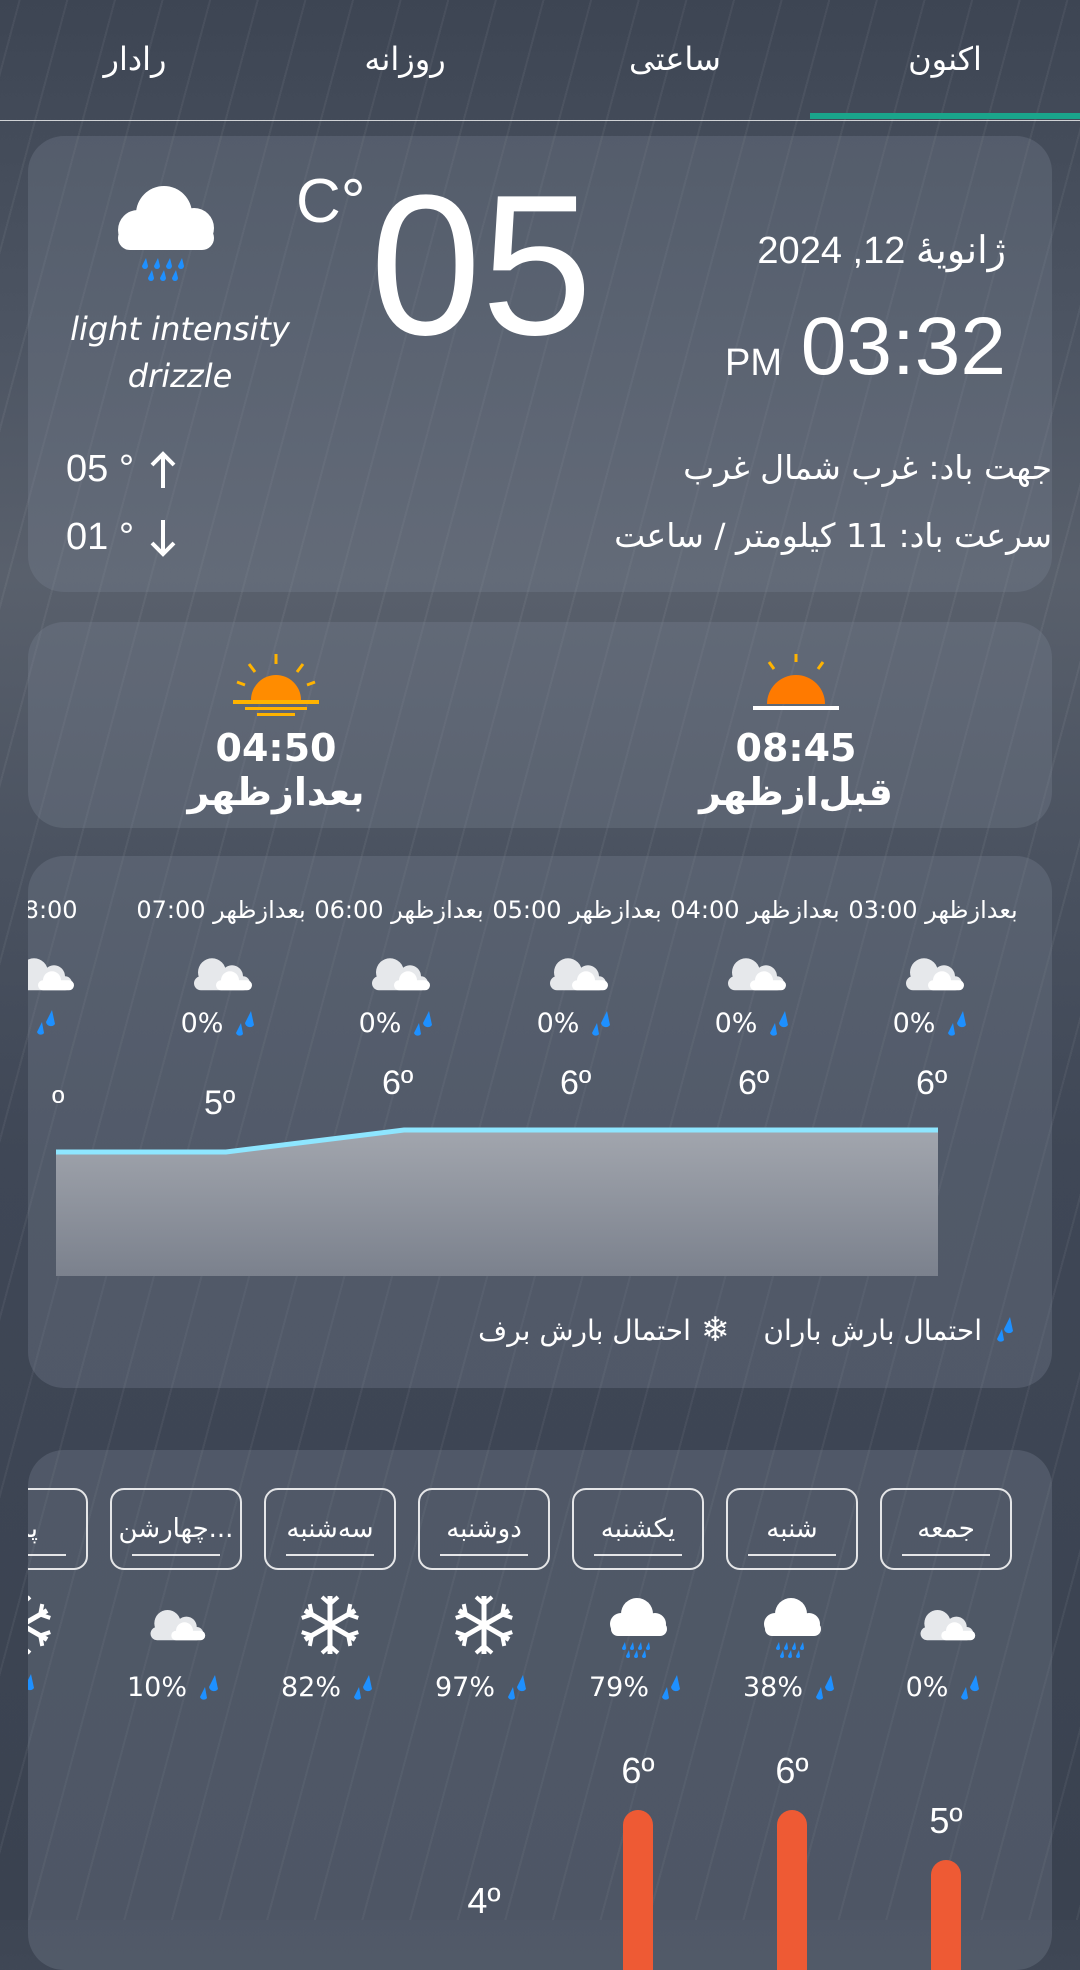 This screenshot has height=1970, width=1080. I want to click on daily-column: سه‌شنبه 82%, so click(330, 1595).